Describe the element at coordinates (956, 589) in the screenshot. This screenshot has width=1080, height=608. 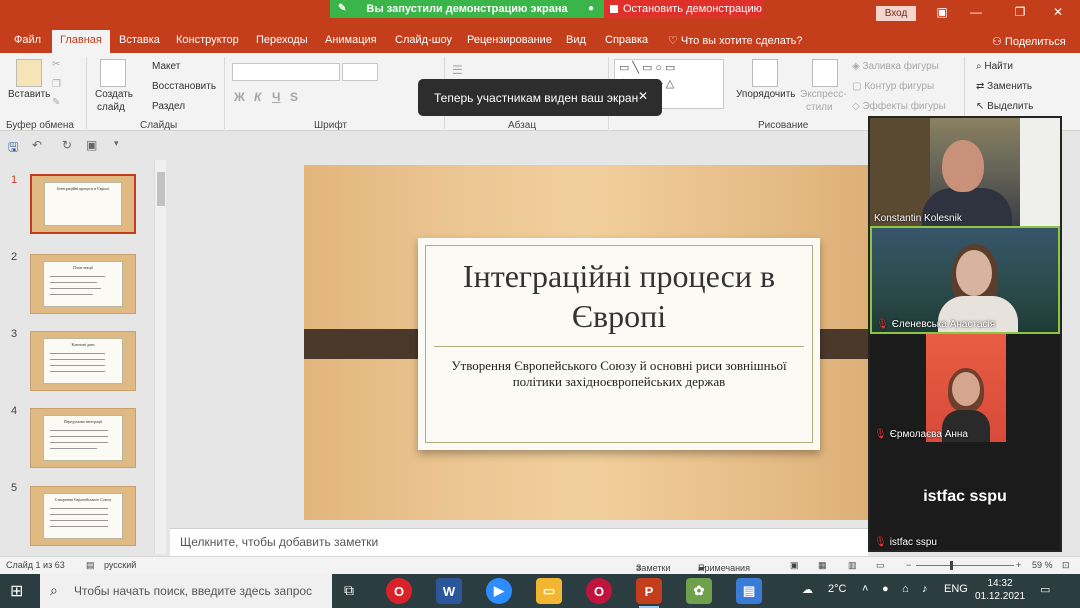
I see `input-language: ENG` at that location.